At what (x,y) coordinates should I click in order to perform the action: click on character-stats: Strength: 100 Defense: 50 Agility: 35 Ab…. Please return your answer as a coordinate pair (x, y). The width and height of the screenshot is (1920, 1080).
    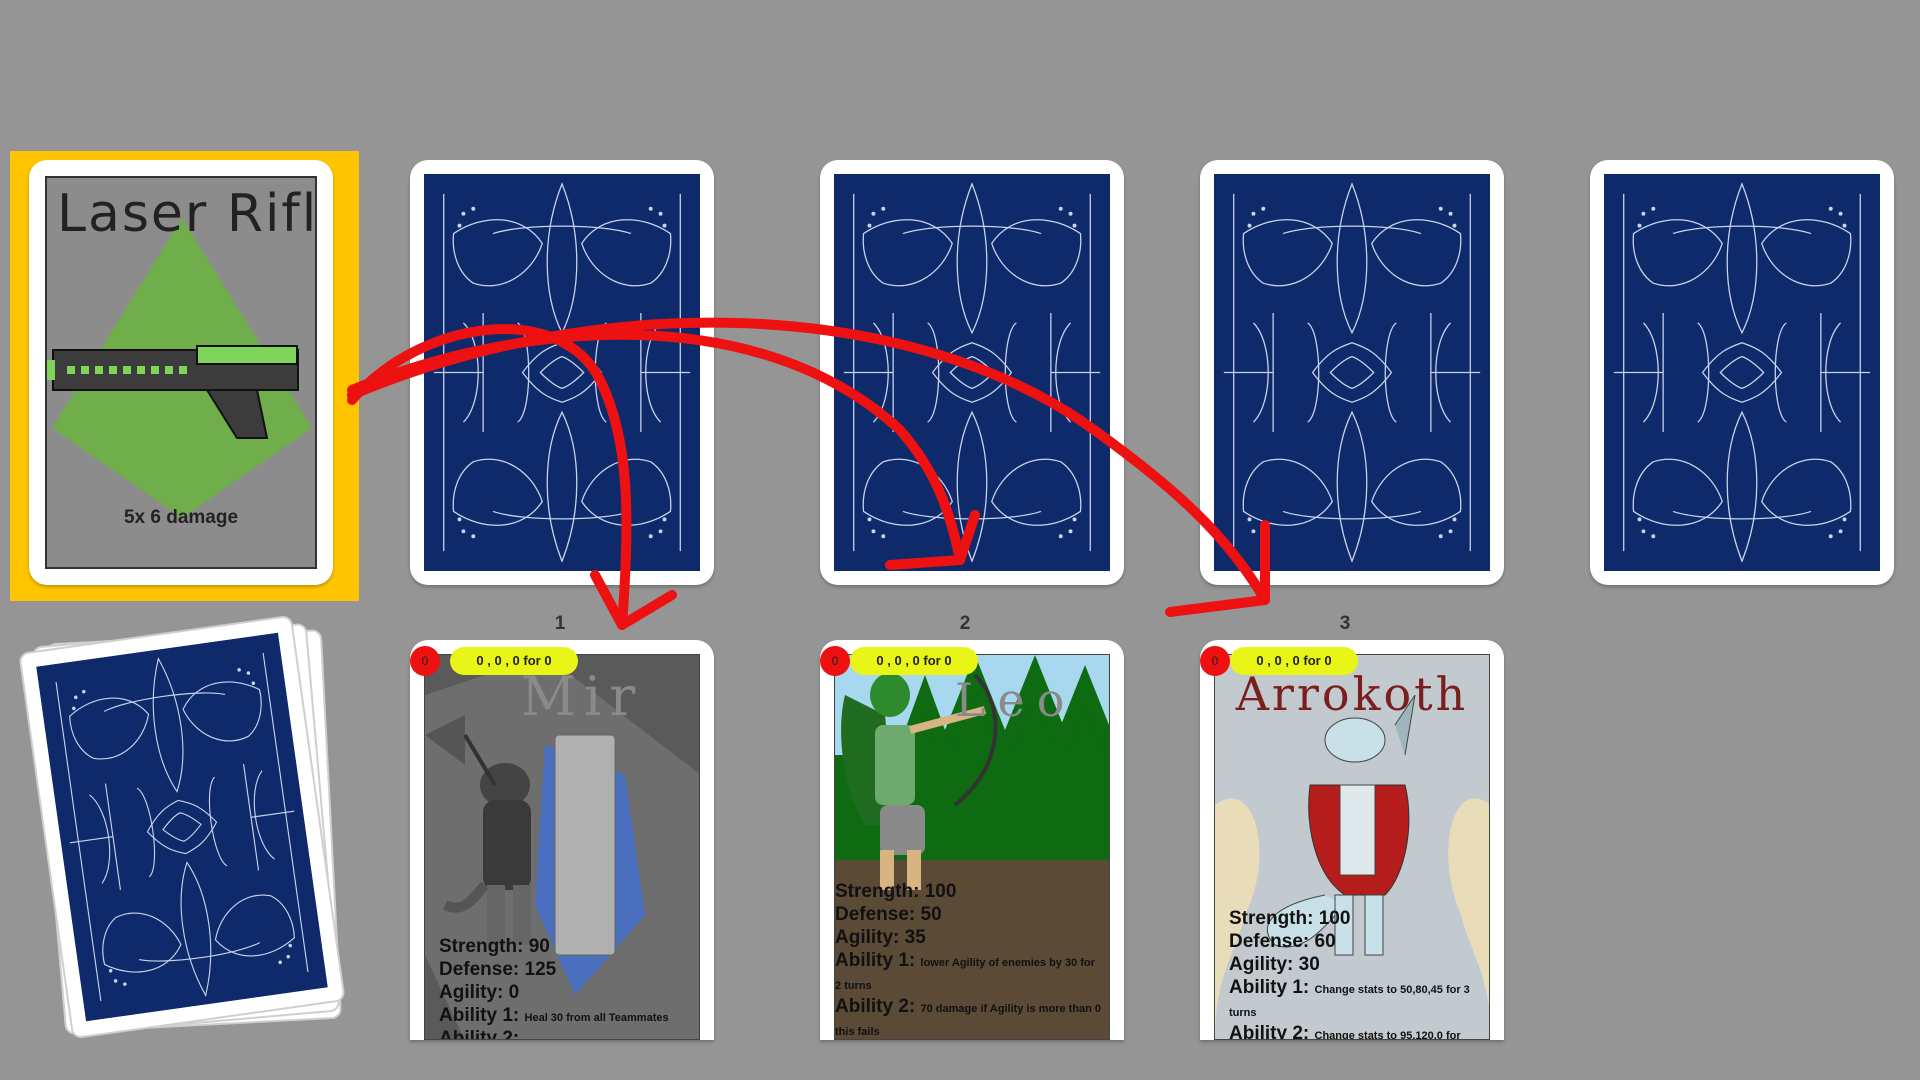
    Looking at the image, I should click on (969, 959).